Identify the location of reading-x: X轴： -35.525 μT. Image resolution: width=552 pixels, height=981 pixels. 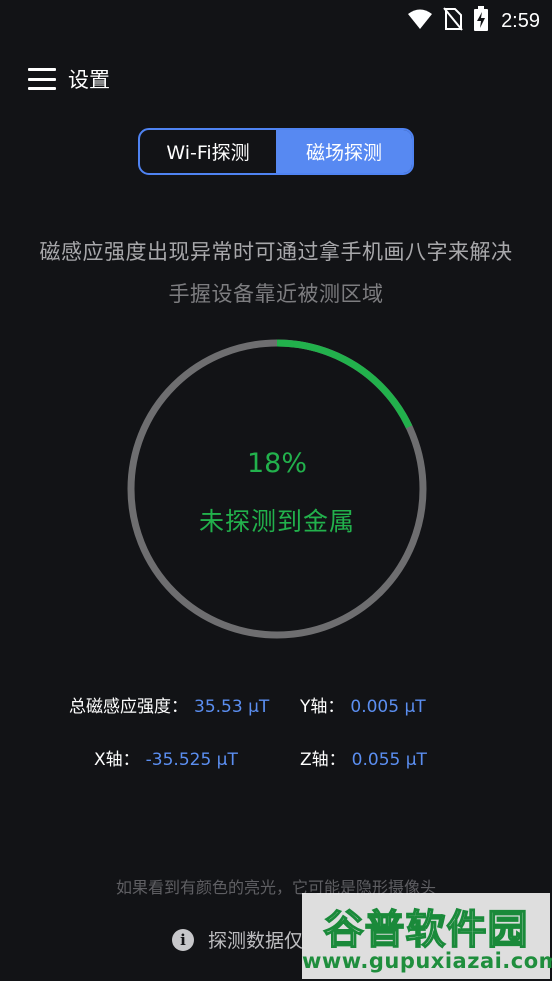
(166, 757).